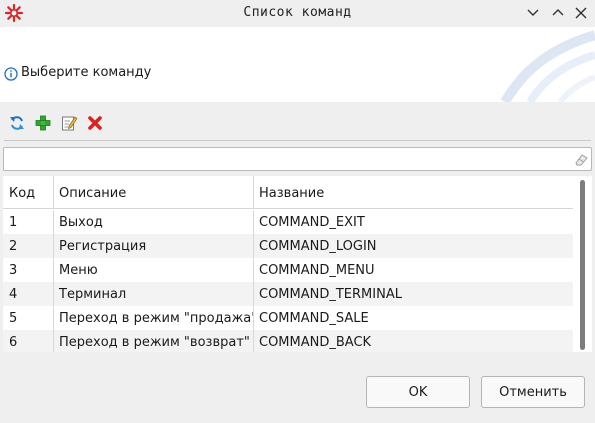  I want to click on table-row: 4 Терминал COMMAND_TERMINAL, so click(288, 294).